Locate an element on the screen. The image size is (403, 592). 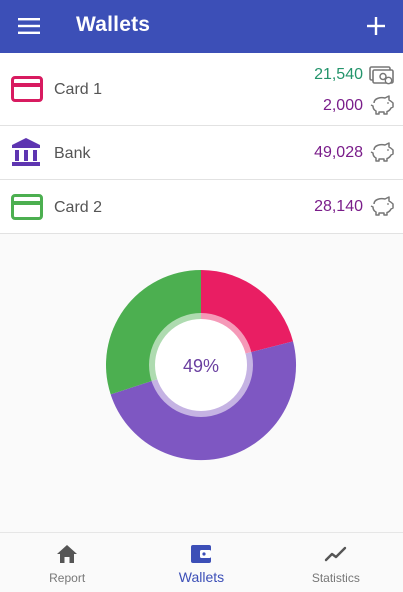
plus-icon is located at coordinates (376, 26).